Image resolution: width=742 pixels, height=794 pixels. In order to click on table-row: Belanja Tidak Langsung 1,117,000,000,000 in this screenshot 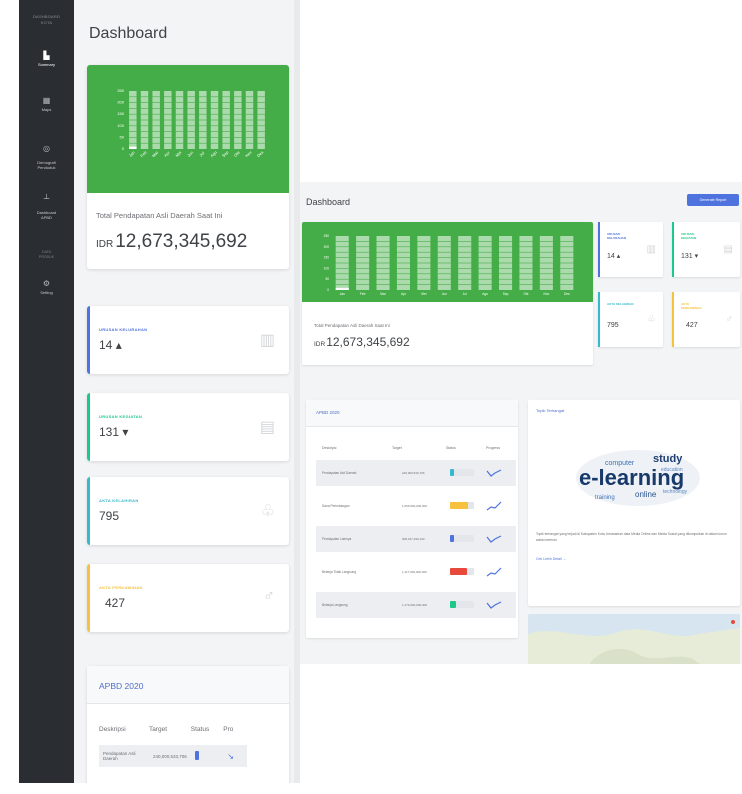, I will do `click(416, 572)`.